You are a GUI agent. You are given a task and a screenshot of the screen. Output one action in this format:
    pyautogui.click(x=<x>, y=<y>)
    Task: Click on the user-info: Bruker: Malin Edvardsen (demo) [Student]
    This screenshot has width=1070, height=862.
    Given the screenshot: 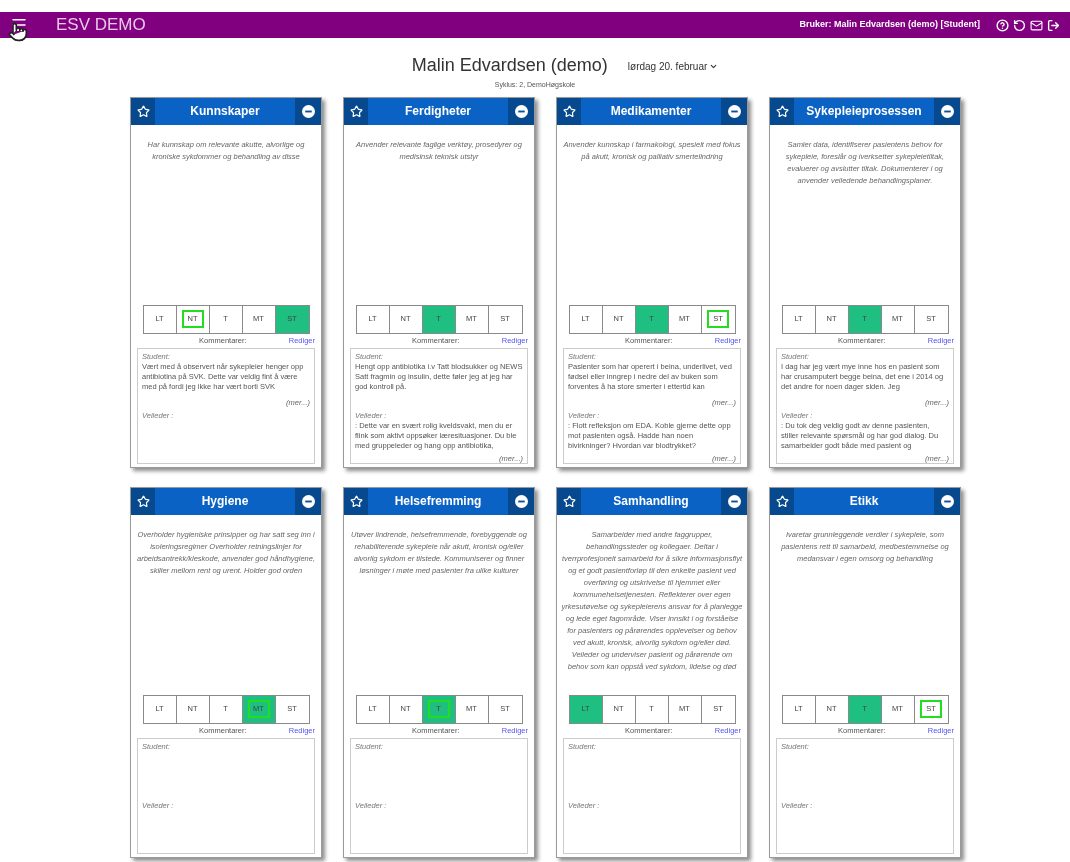 What is the action you would take?
    pyautogui.click(x=889, y=25)
    